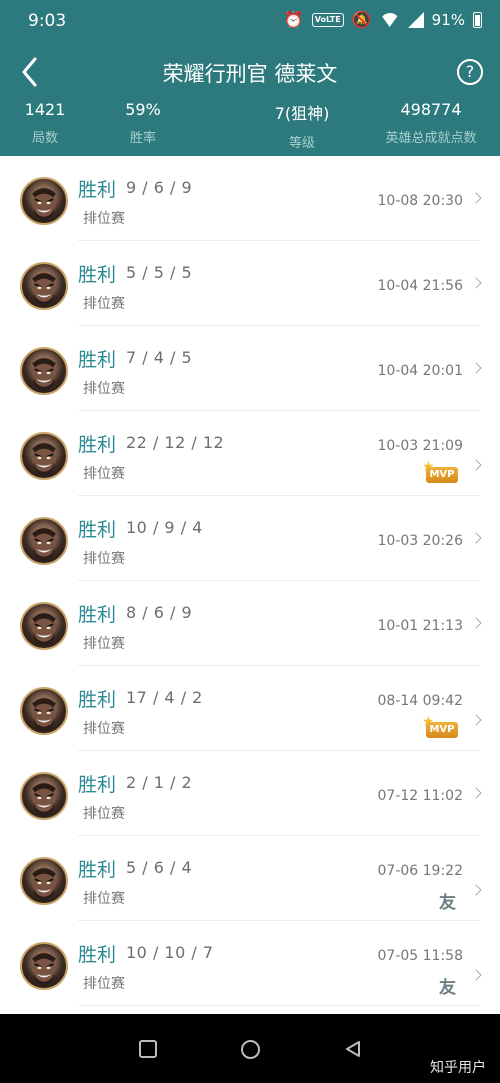  I want to click on match-time: 10-04 20:01, so click(420, 371).